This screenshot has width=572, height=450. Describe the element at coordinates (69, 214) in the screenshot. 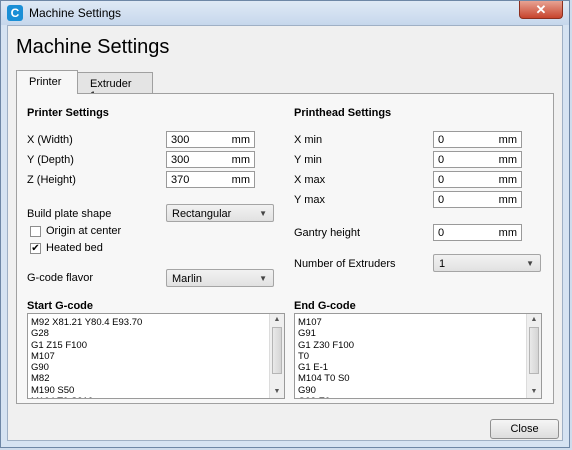

I see `build-plate-label: Build plate shape` at that location.